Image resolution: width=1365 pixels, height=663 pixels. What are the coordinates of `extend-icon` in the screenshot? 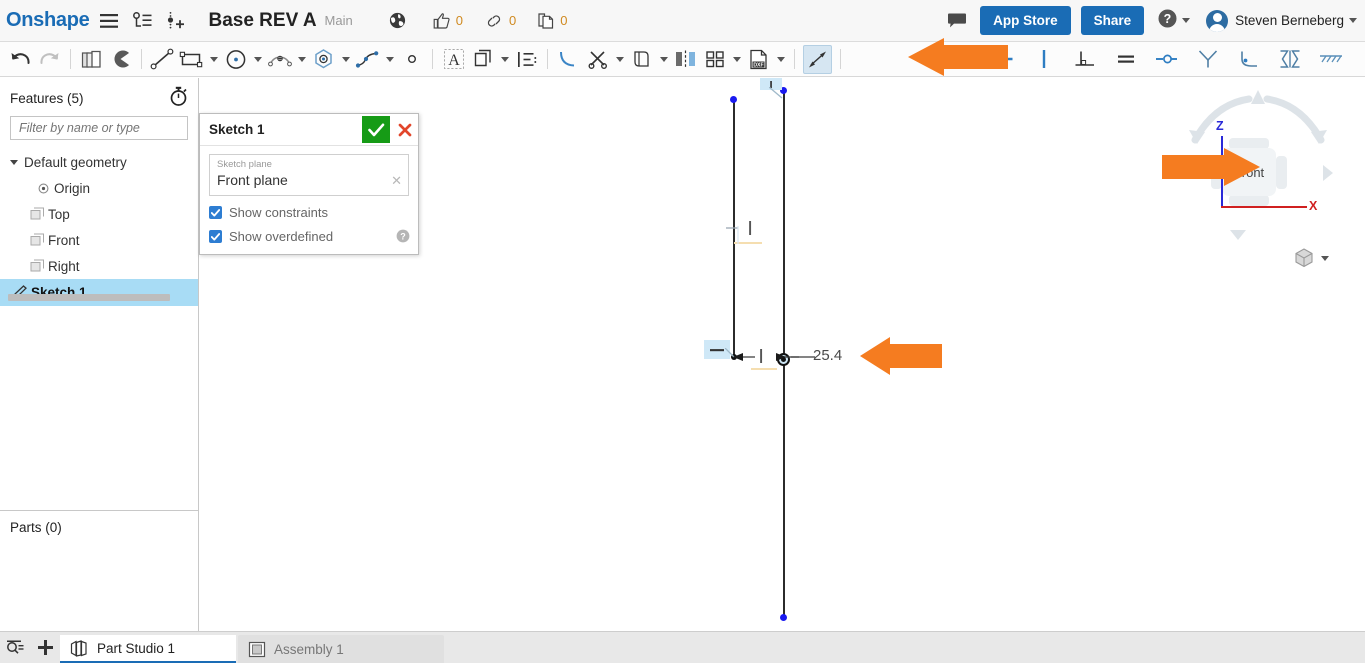 It's located at (641, 59).